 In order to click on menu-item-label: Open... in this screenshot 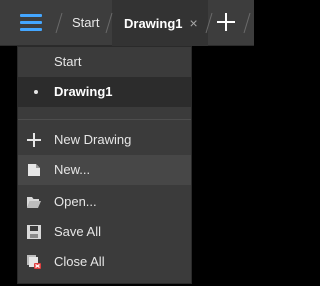, I will do `click(75, 201)`.